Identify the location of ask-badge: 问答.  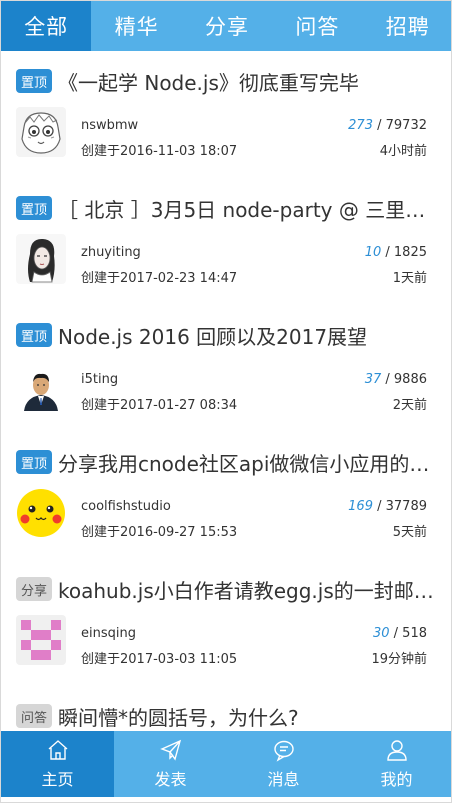
(34, 716).